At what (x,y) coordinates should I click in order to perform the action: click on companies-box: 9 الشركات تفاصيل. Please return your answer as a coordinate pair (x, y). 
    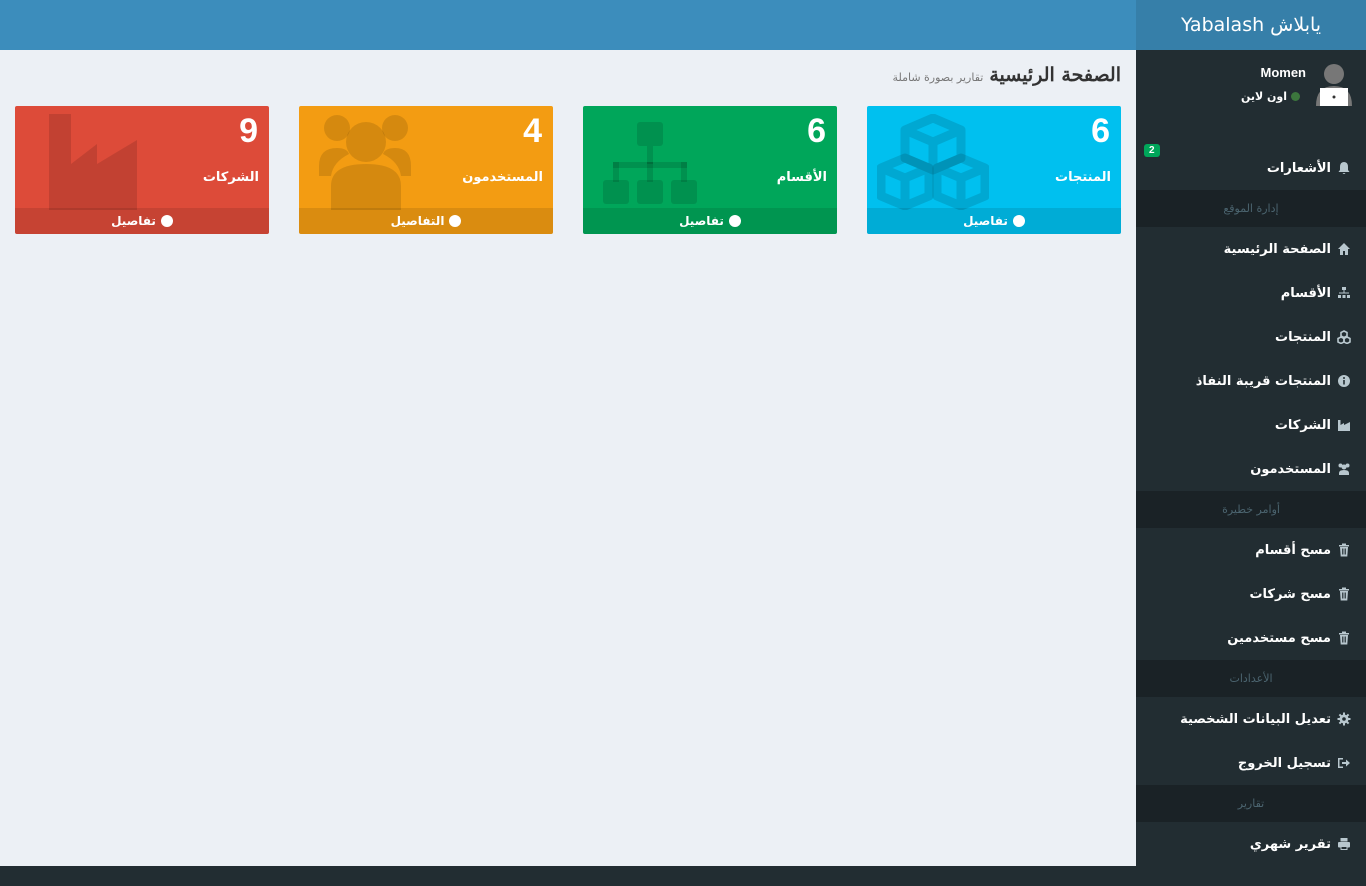
    Looking at the image, I should click on (142, 170).